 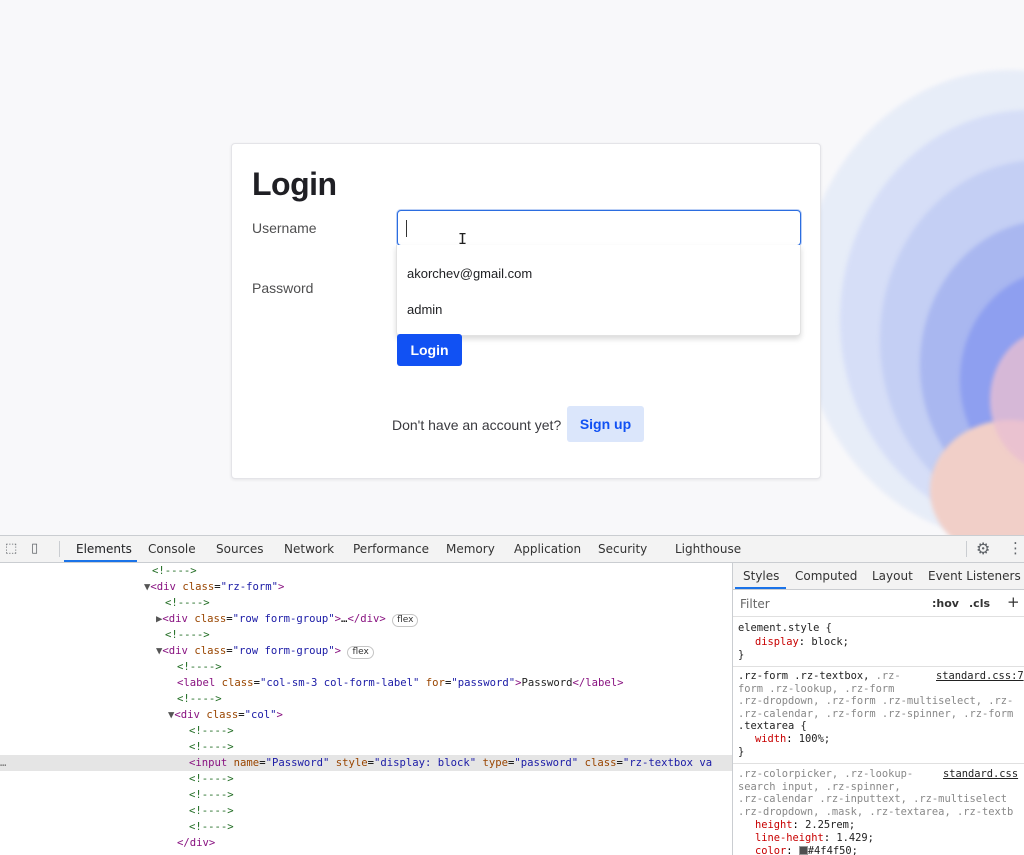 What do you see at coordinates (104, 549) in the screenshot?
I see `tab-elements: Elements` at bounding box center [104, 549].